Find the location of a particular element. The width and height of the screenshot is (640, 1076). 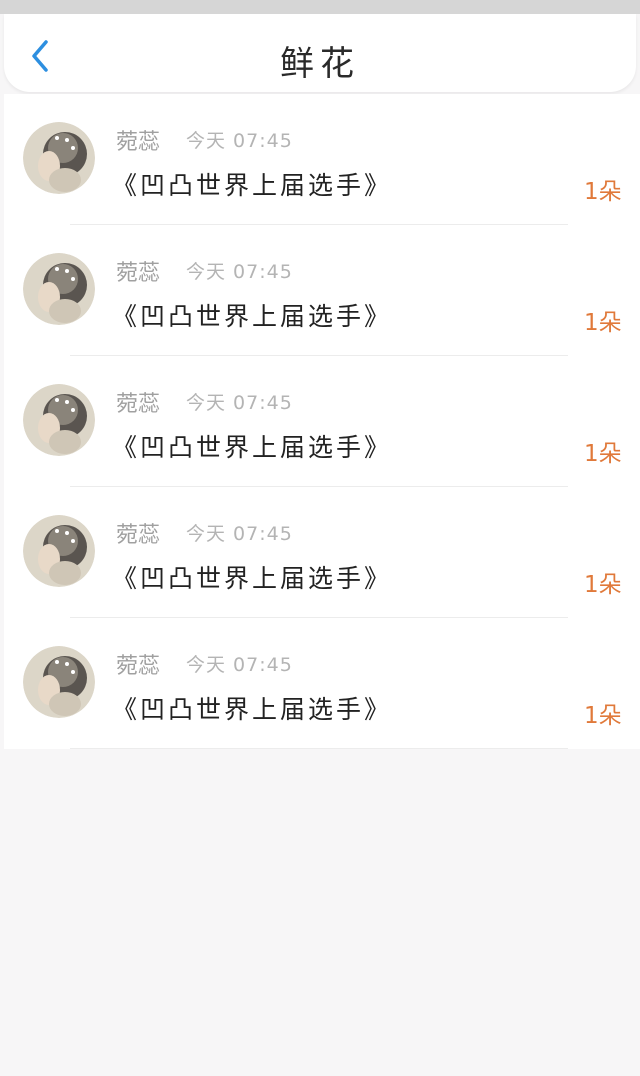

status-bar is located at coordinates (320, 7).